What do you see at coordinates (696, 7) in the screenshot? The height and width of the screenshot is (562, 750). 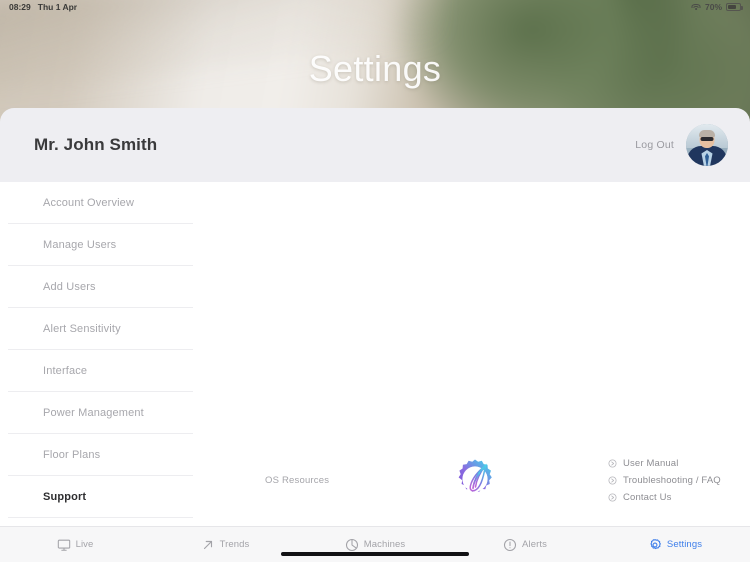 I see `wifi-icon` at bounding box center [696, 7].